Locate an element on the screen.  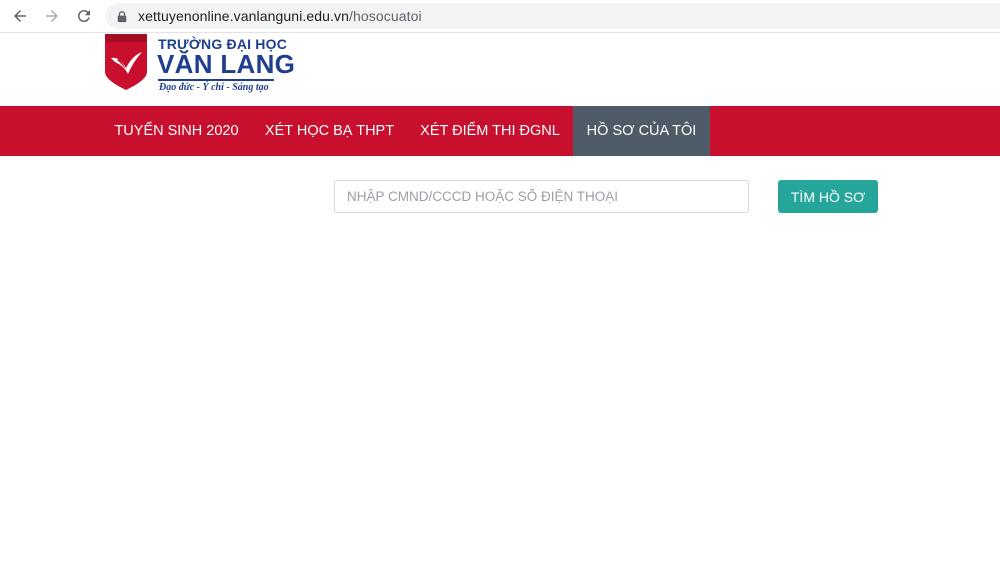
back-button is located at coordinates (20, 16).